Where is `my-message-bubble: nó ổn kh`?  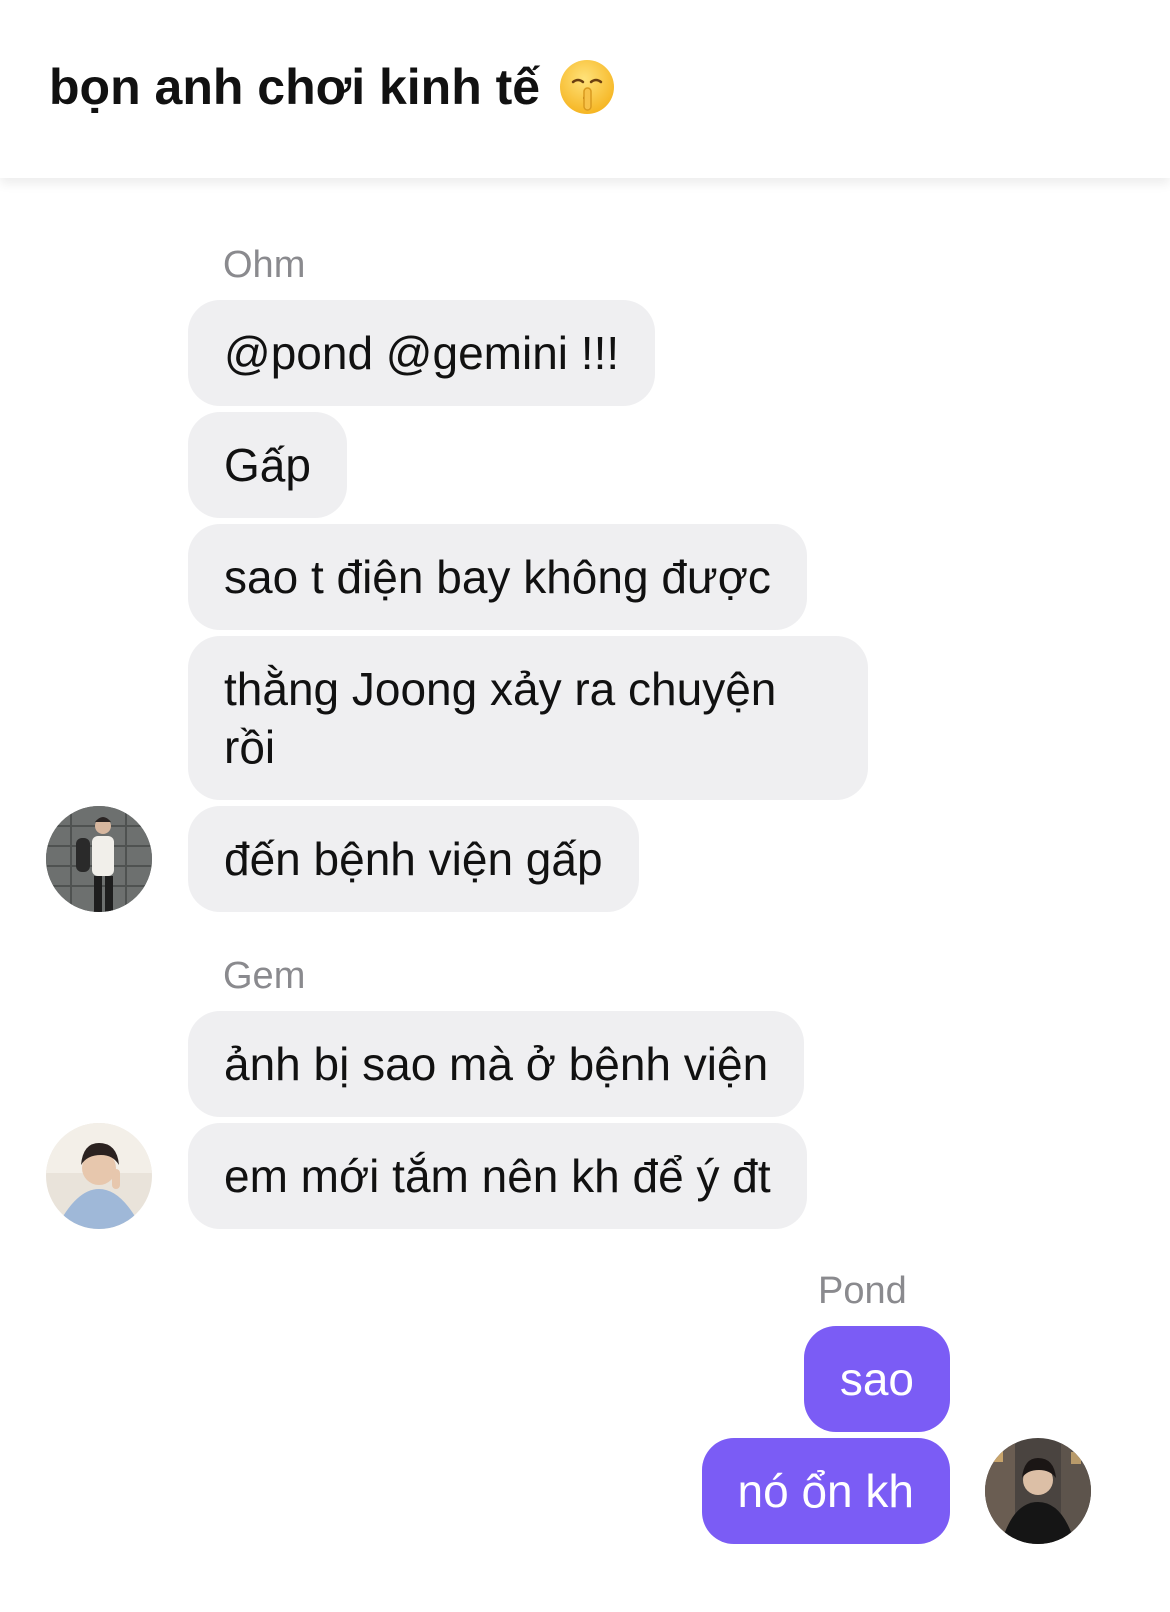 my-message-bubble: nó ổn kh is located at coordinates (825, 1491).